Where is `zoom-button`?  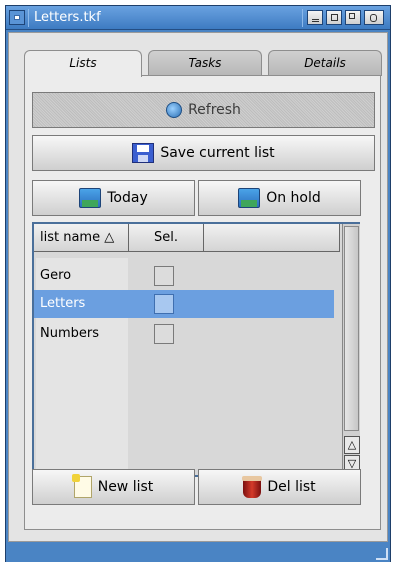
zoom-button is located at coordinates (334, 17).